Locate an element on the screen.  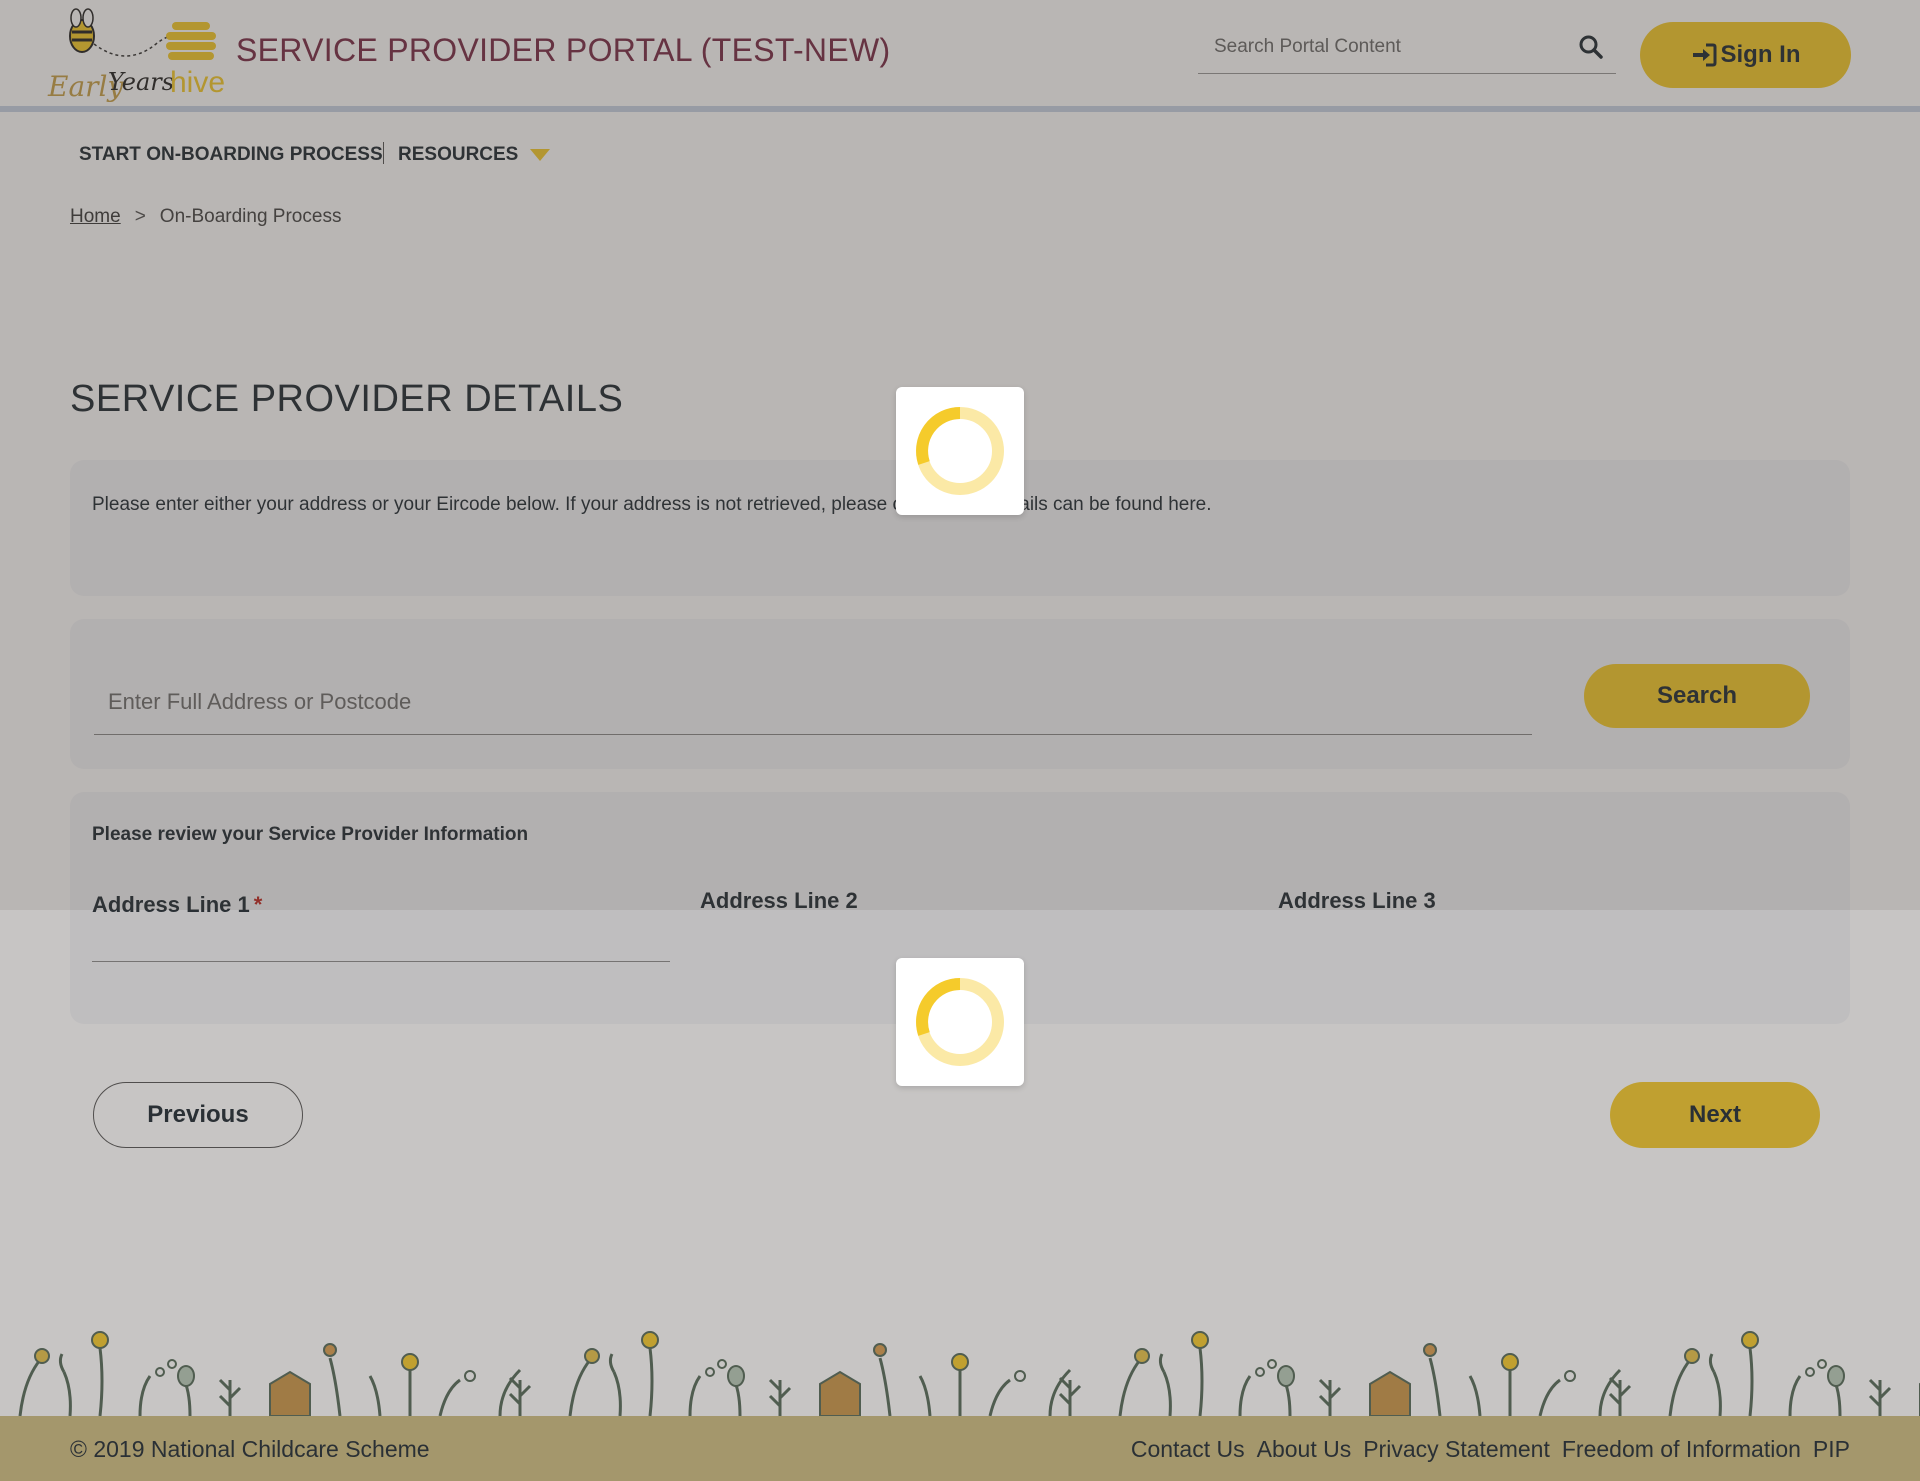
loading-spinner-top is located at coordinates (960, 451).